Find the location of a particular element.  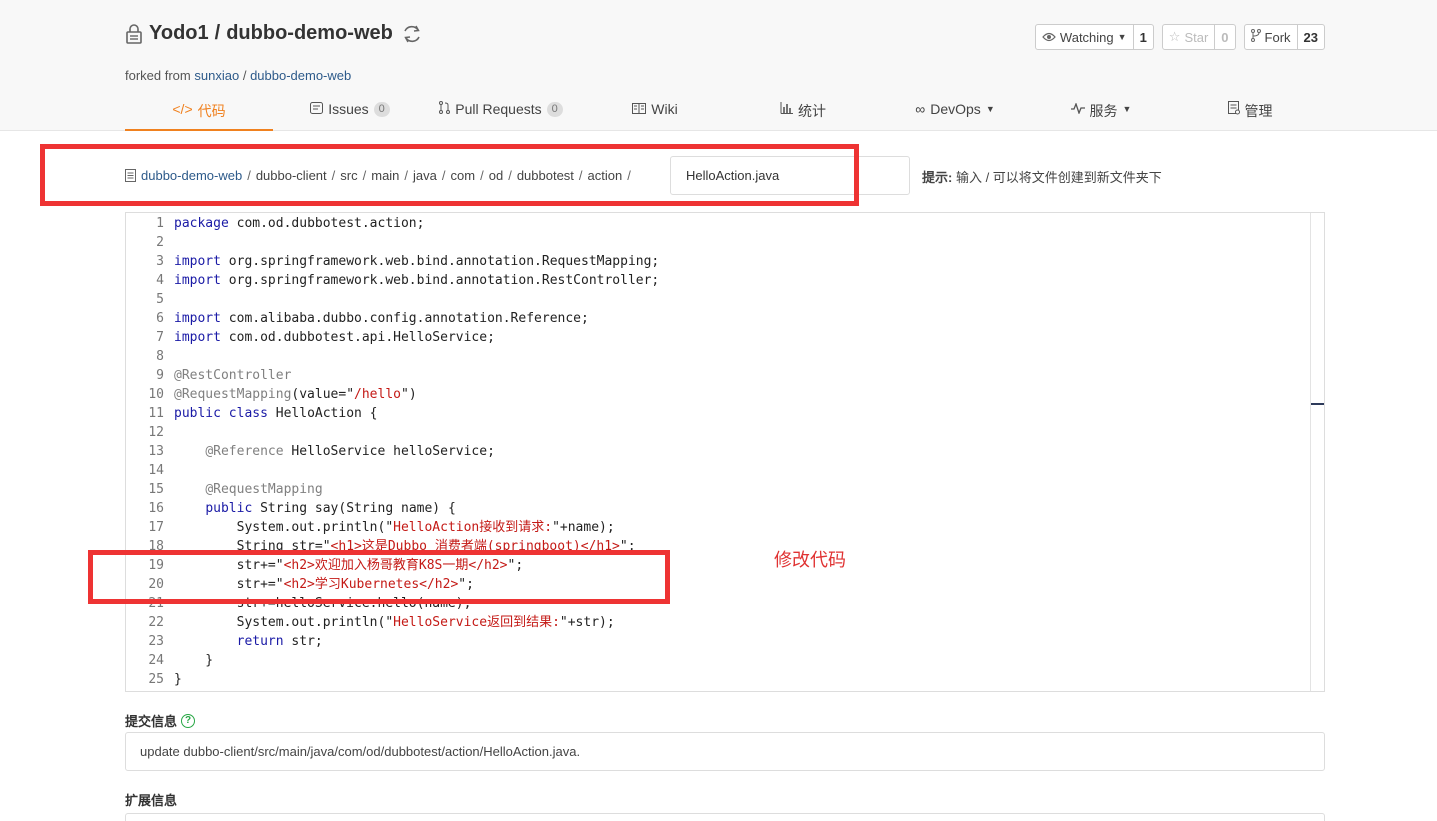

line-number: 2 is located at coordinates (160, 242).